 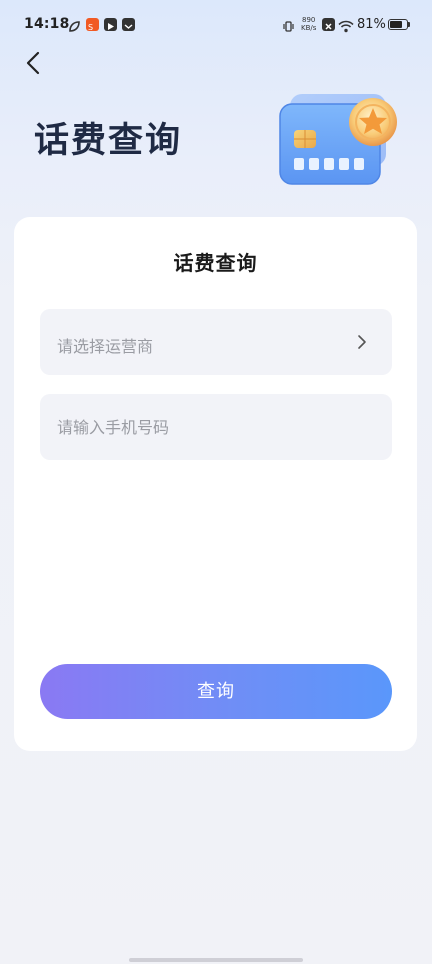 What do you see at coordinates (341, 142) in the screenshot?
I see `credit-card-star-icon` at bounding box center [341, 142].